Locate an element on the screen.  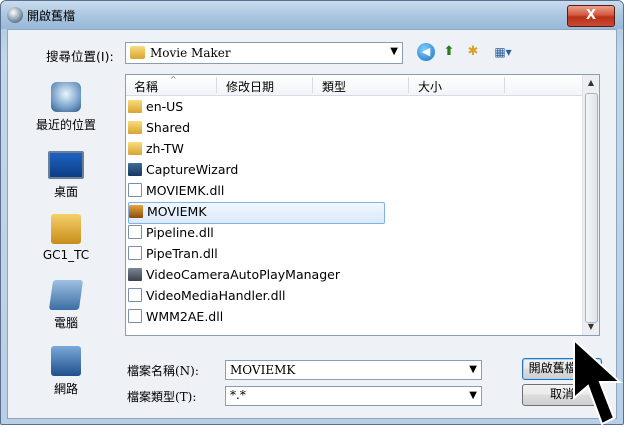
view-menu-icon: ▦▾ is located at coordinates (503, 52).